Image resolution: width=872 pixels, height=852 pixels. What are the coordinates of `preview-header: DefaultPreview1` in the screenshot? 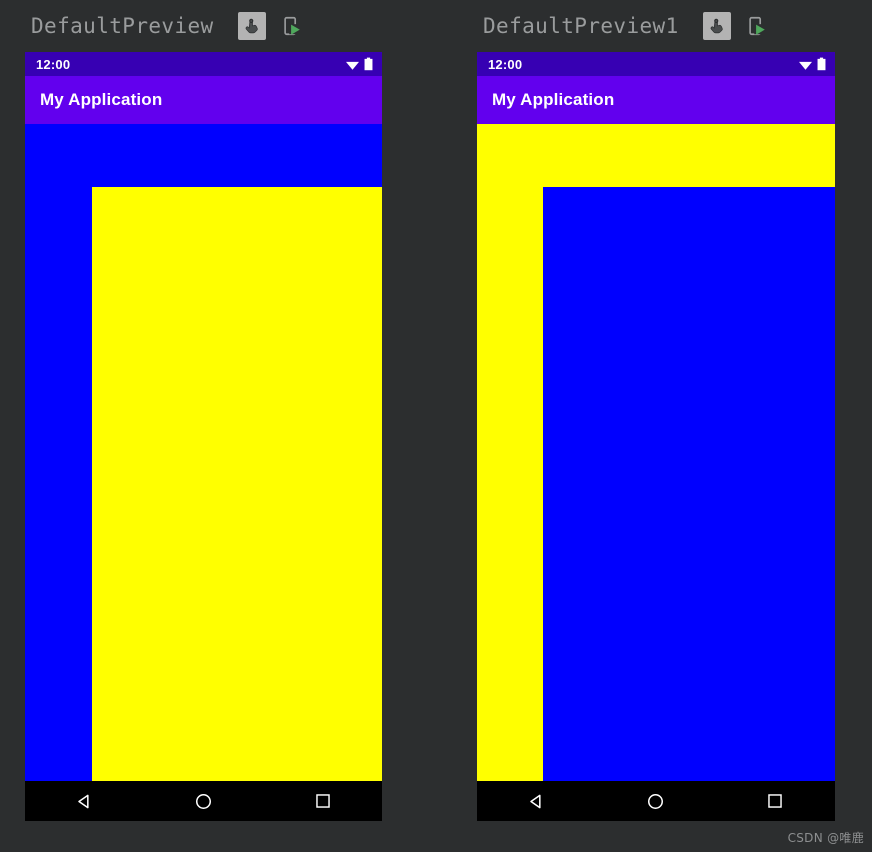 It's located at (656, 26).